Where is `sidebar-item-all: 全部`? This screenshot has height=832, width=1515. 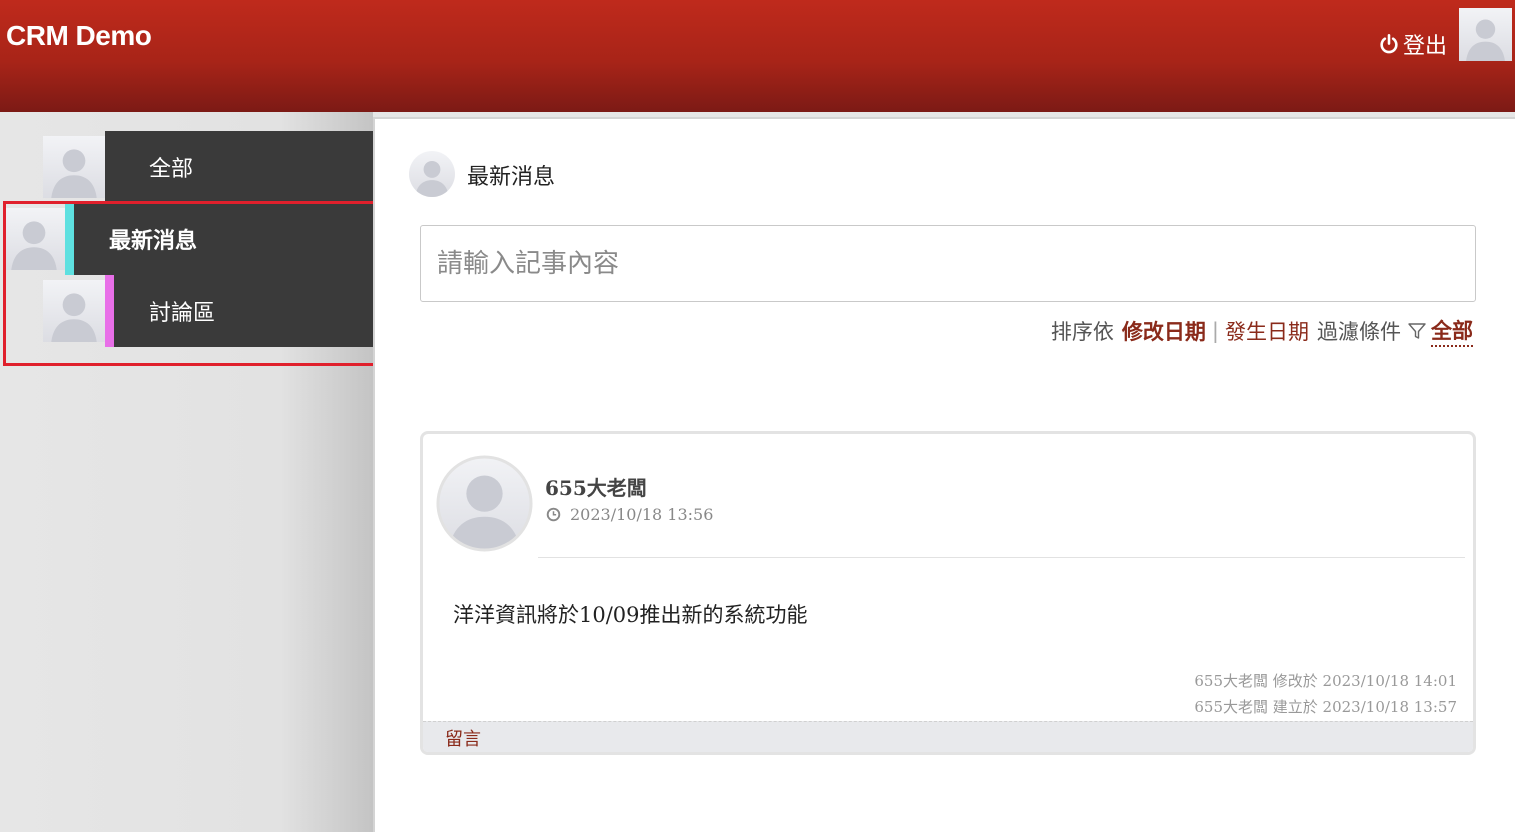 sidebar-item-all: 全部 is located at coordinates (208, 167).